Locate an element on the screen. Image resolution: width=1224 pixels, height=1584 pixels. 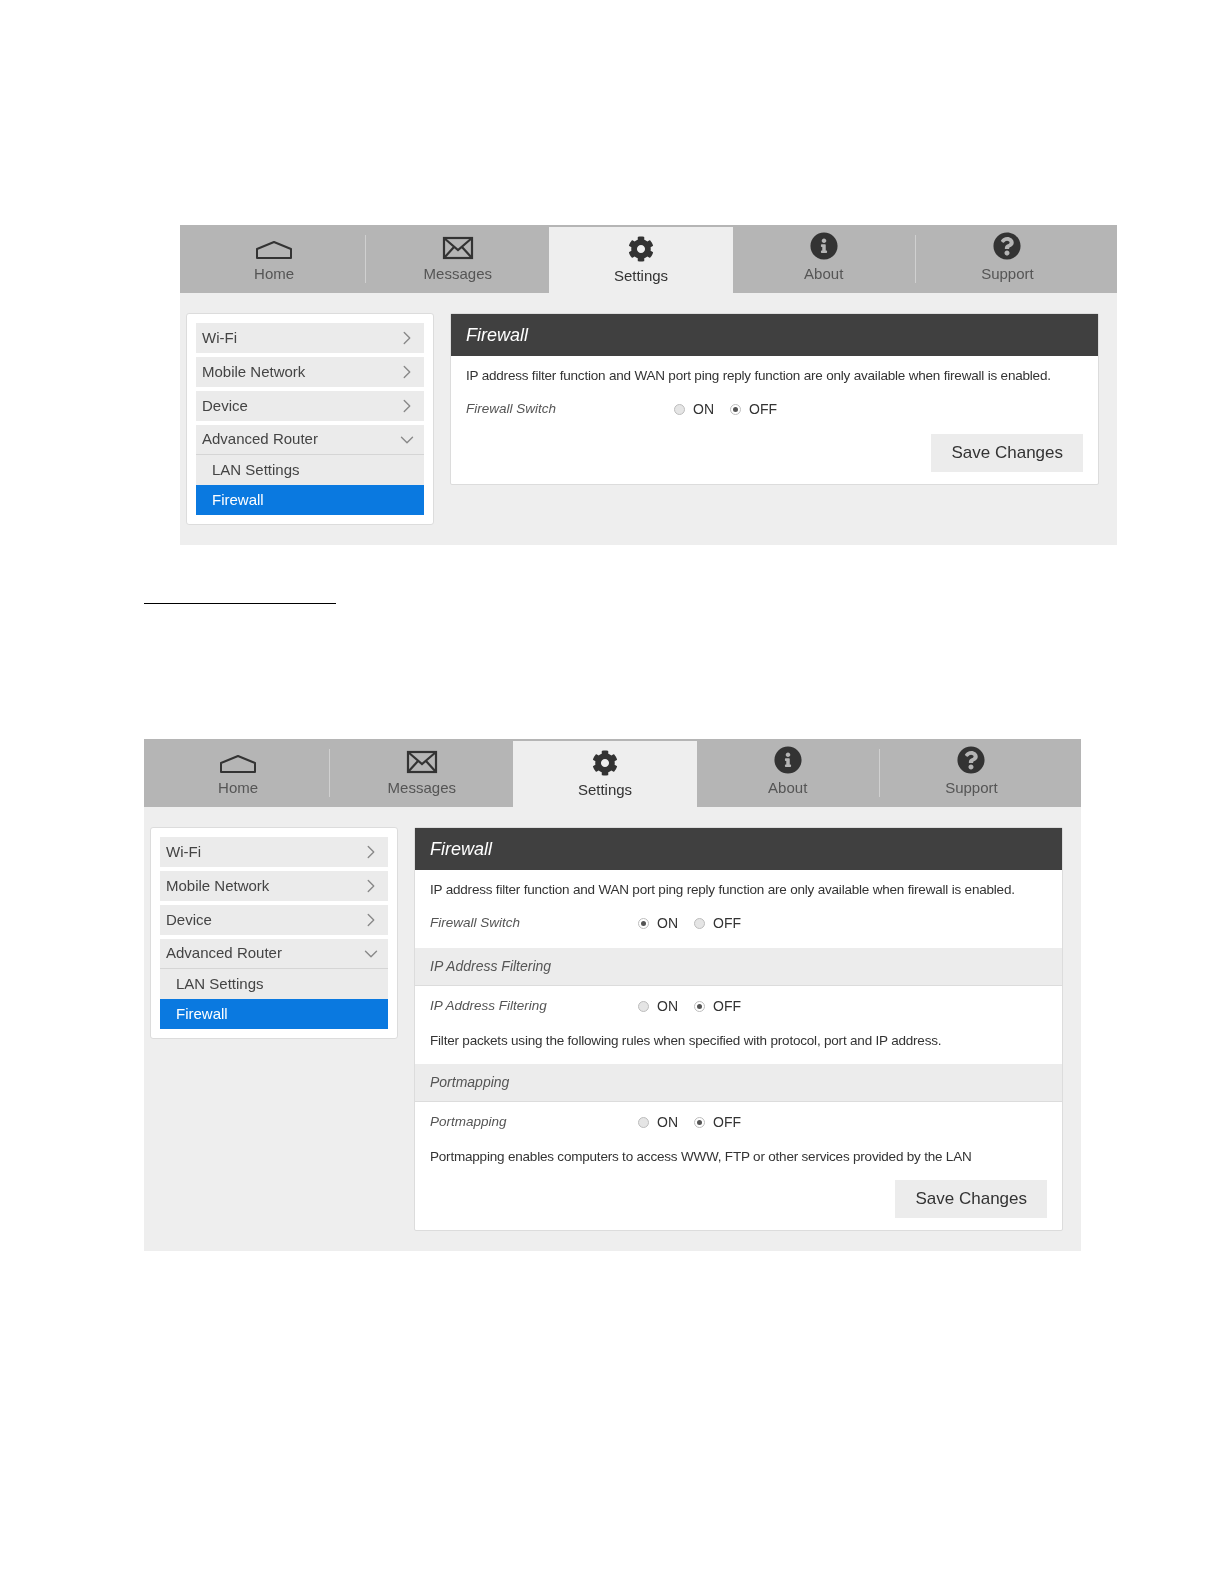
section-heading: Portmapping is located at coordinates (738, 1083).